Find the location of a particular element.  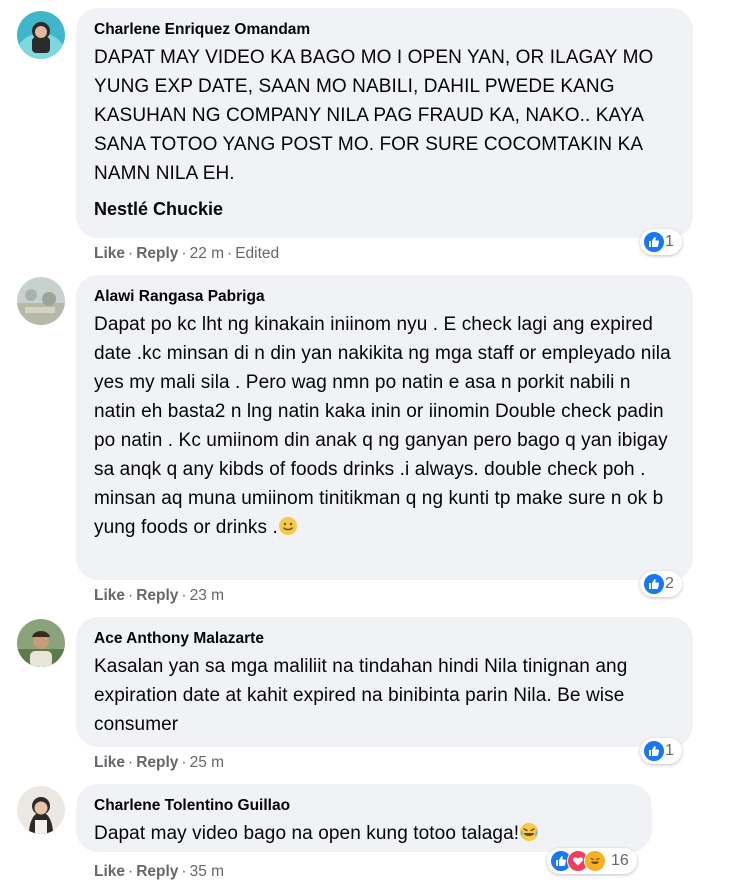

comment-actions: Like · Reply · 35 m is located at coordinates (159, 871).